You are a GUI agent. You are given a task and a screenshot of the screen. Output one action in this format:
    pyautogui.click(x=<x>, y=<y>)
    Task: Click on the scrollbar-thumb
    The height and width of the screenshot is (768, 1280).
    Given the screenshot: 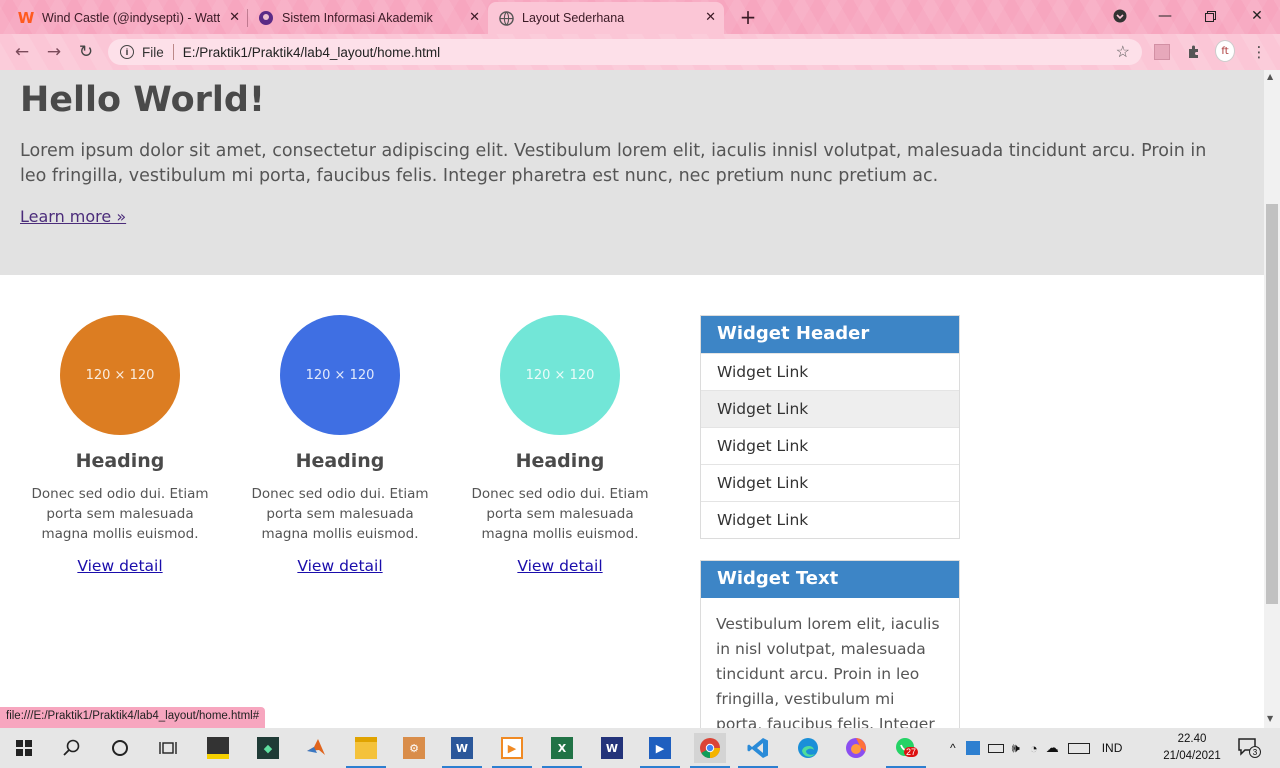 What is the action you would take?
    pyautogui.click(x=1272, y=404)
    